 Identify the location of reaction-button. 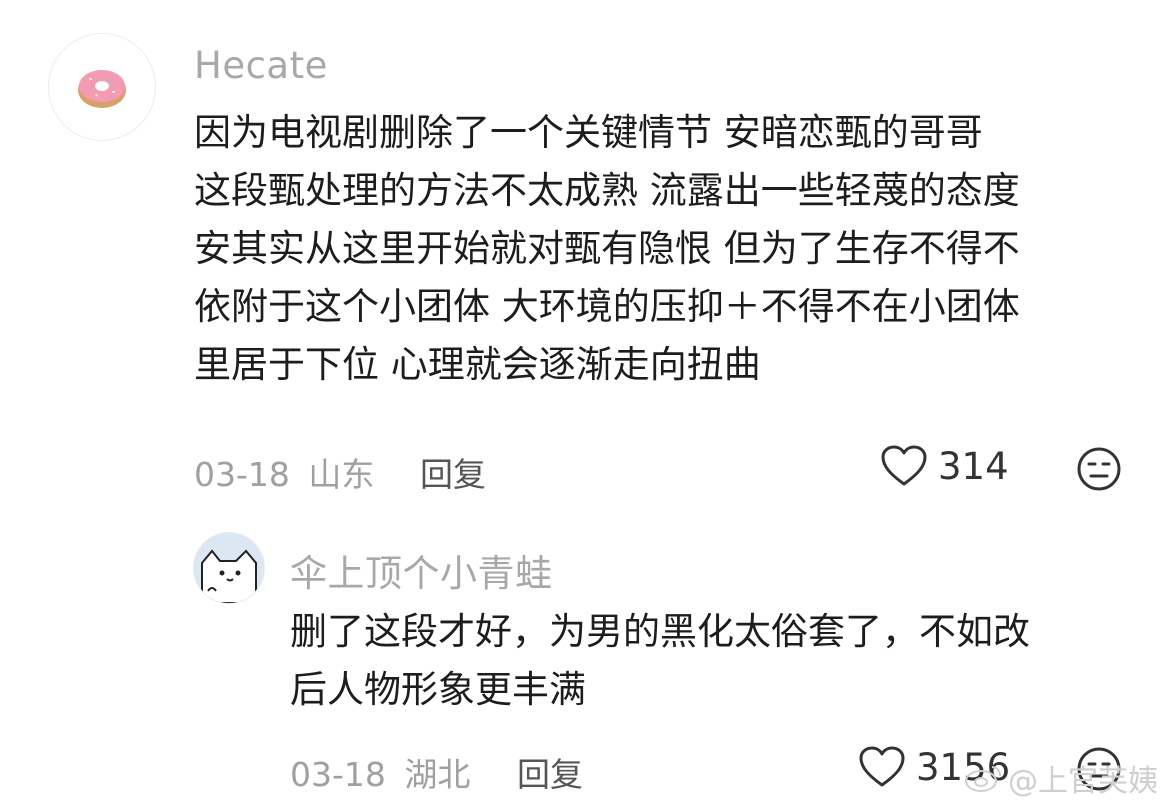
(1099, 471).